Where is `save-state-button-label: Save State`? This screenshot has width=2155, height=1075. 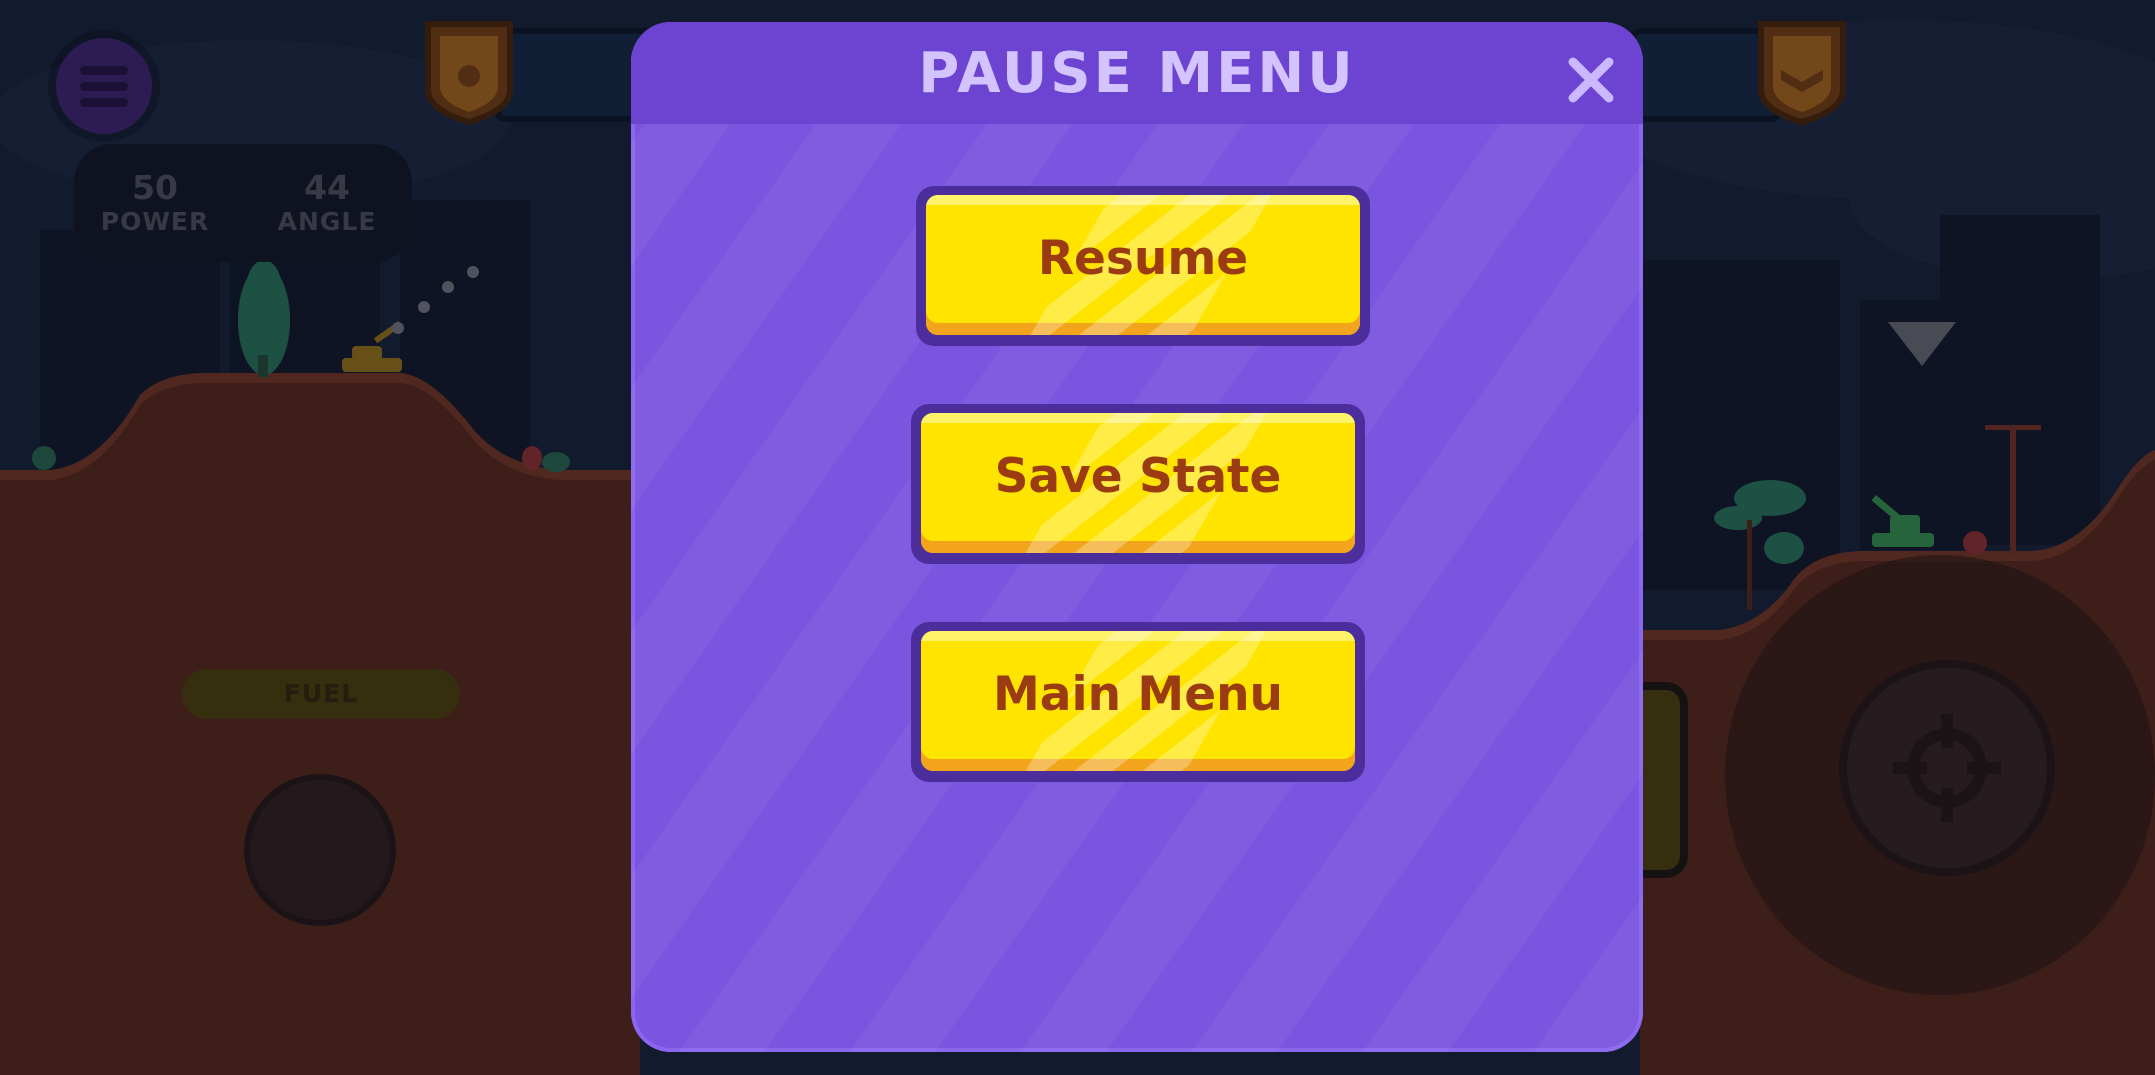
save-state-button-label: Save State is located at coordinates (1138, 476).